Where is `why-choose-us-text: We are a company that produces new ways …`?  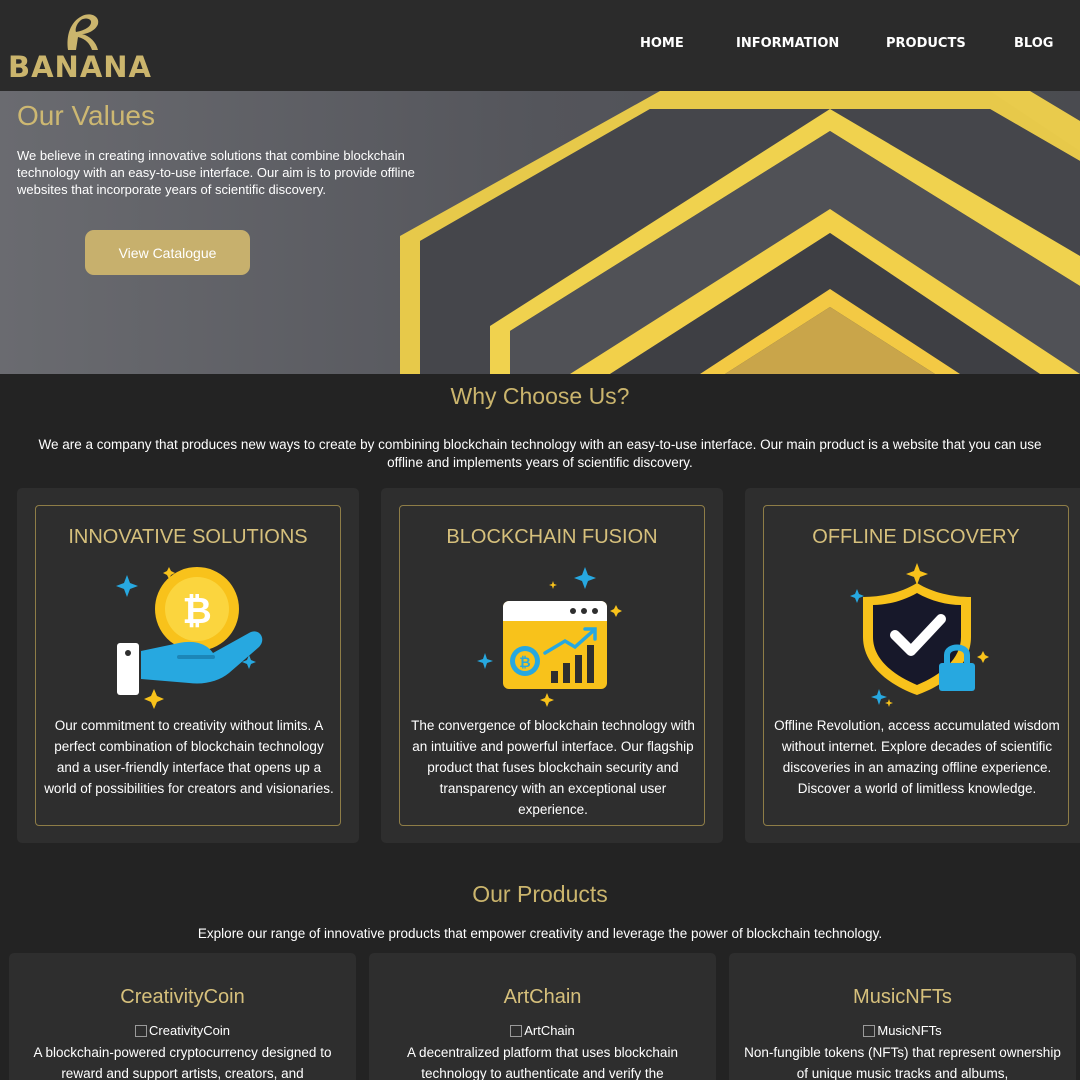
why-choose-us-text: We are a company that produces new ways … is located at coordinates (540, 453).